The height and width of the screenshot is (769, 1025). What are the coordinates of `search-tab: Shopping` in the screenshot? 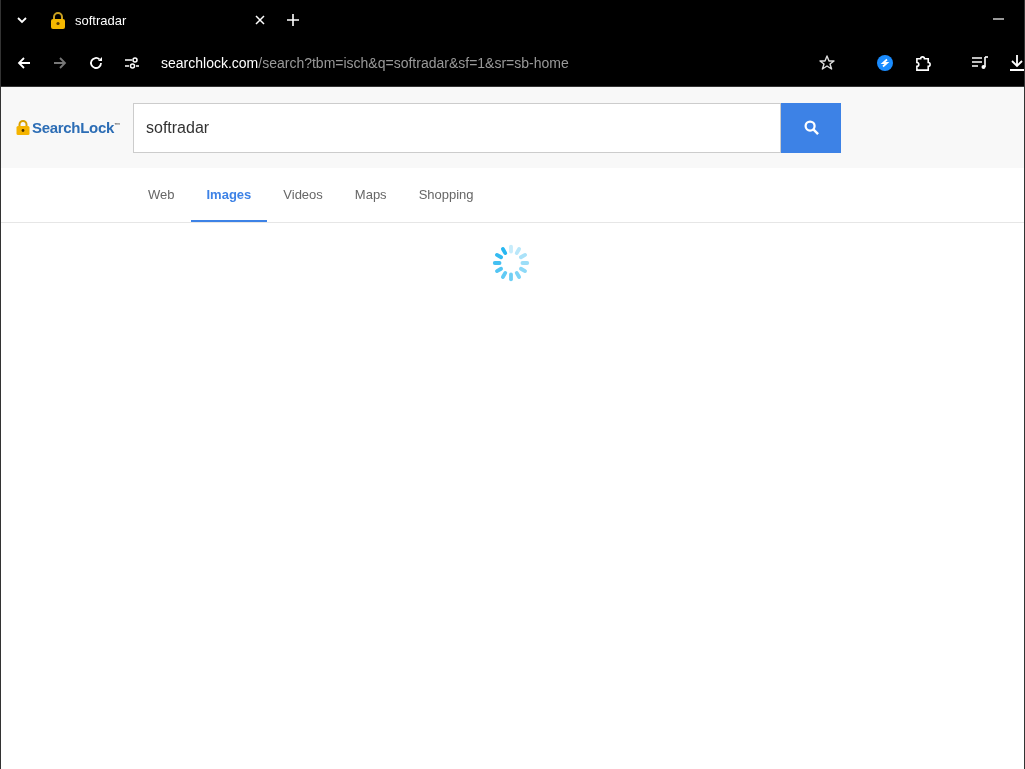 It's located at (446, 195).